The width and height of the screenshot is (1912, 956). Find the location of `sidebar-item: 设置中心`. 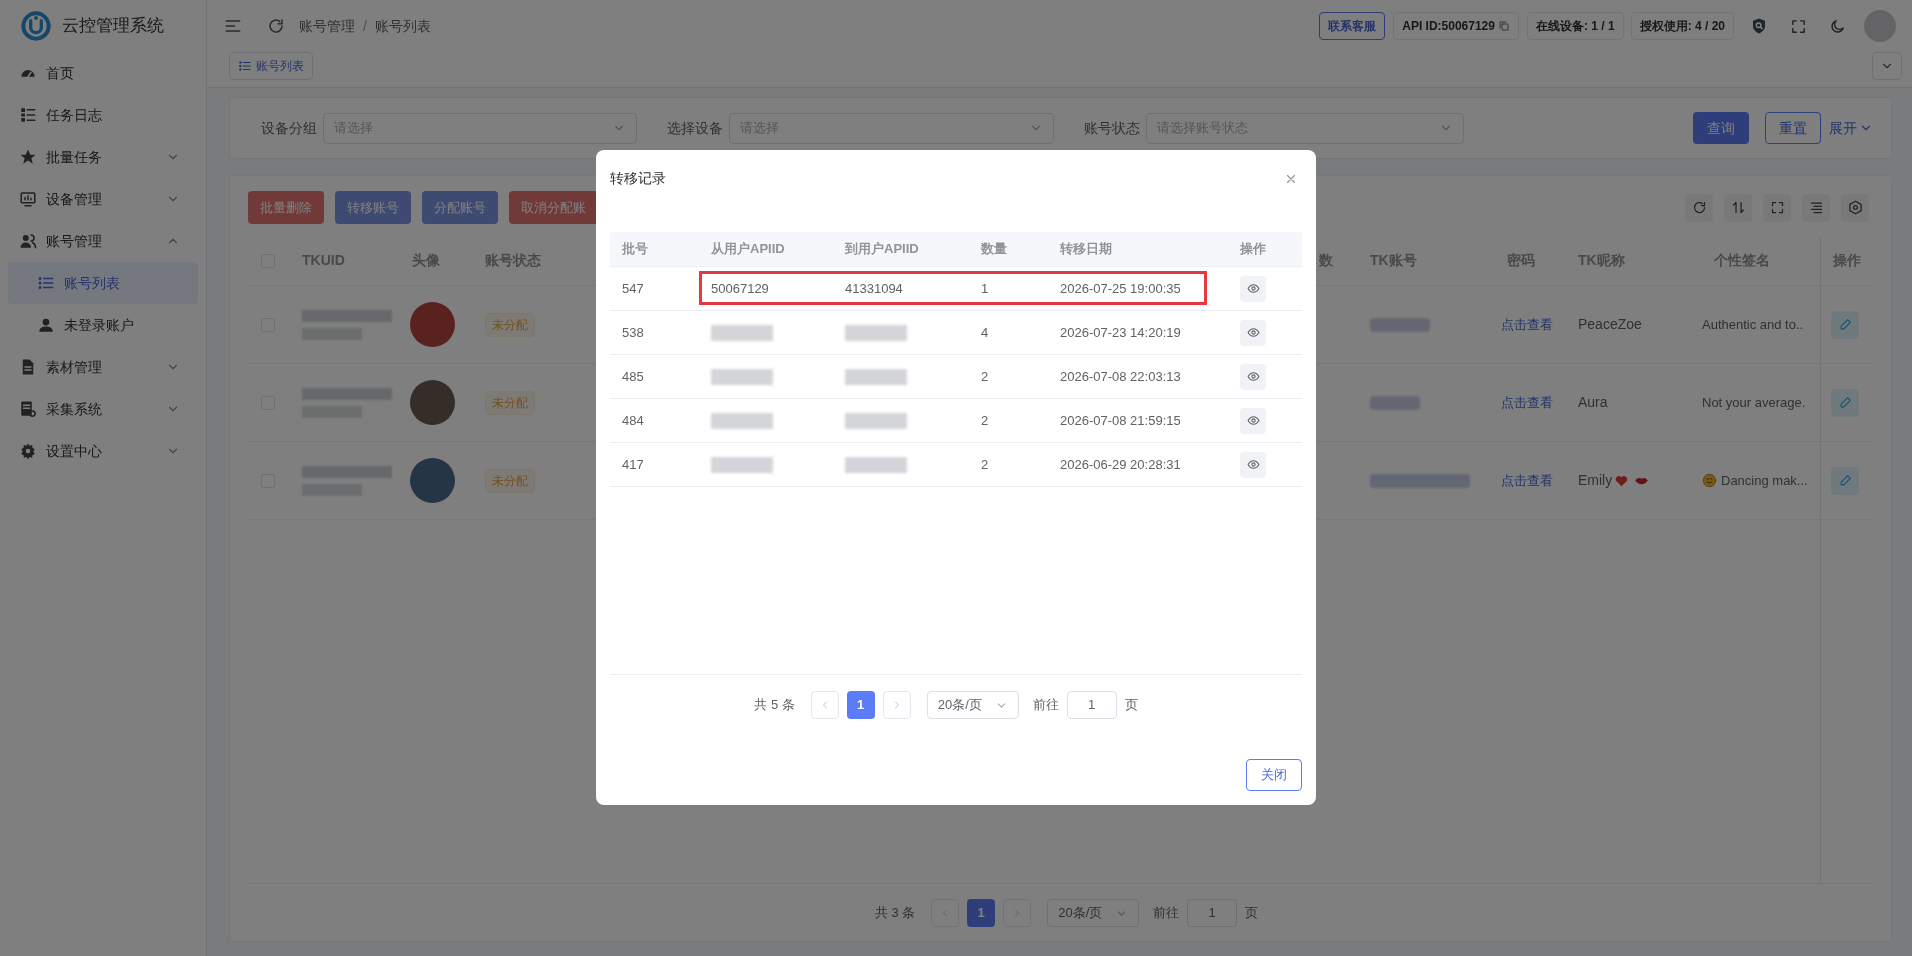

sidebar-item: 设置中心 is located at coordinates (103, 451).